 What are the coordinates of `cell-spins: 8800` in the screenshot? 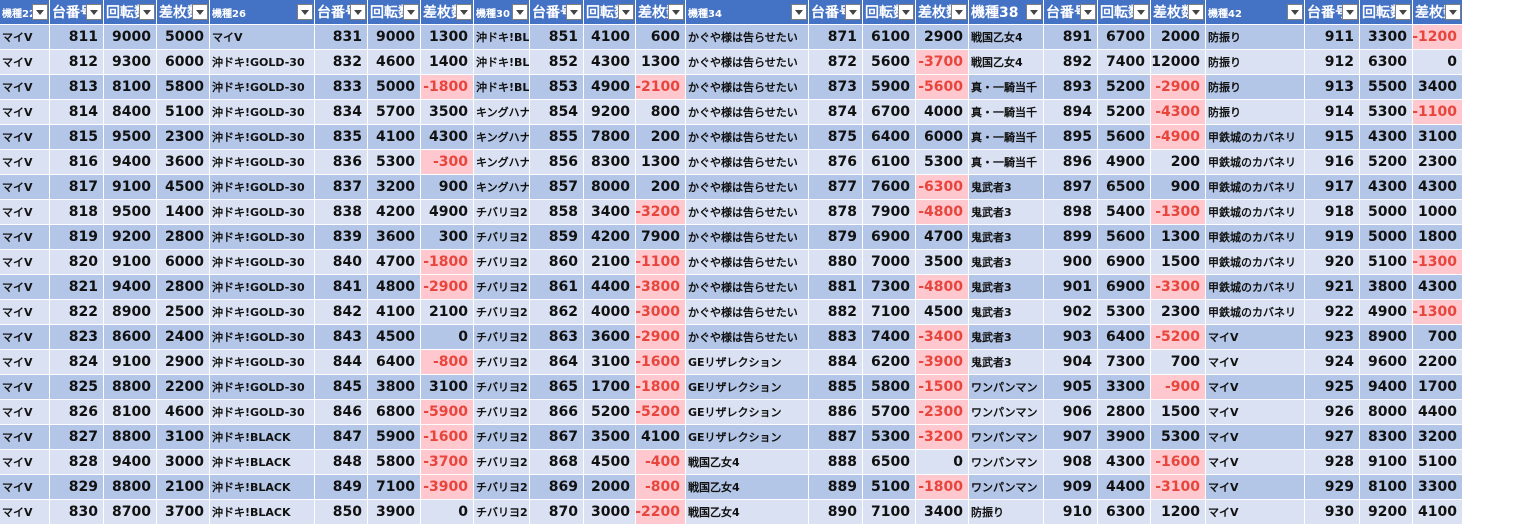 It's located at (130, 387).